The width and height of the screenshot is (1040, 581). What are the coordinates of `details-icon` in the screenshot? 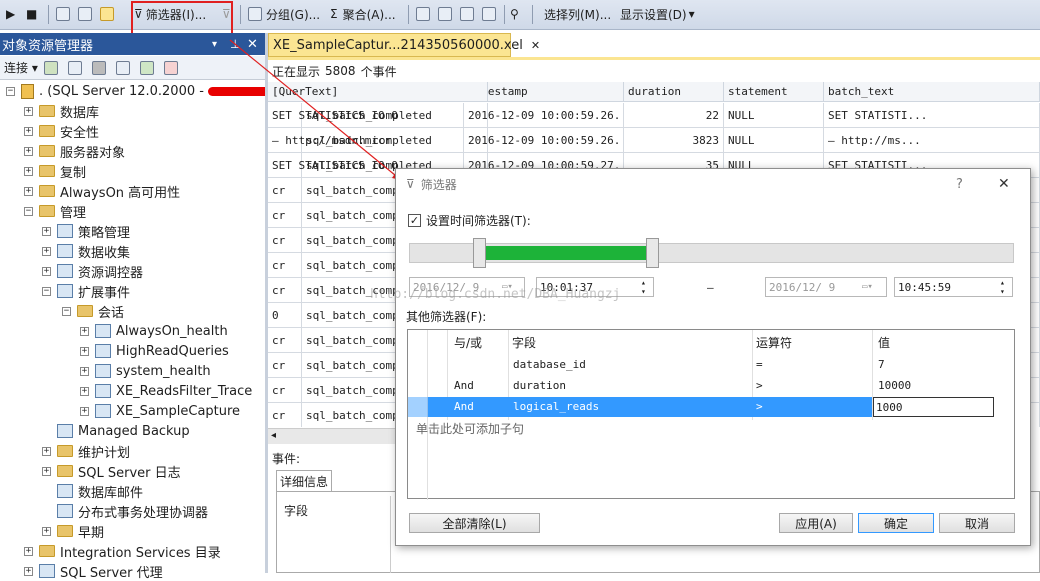 It's located at (109, 14).